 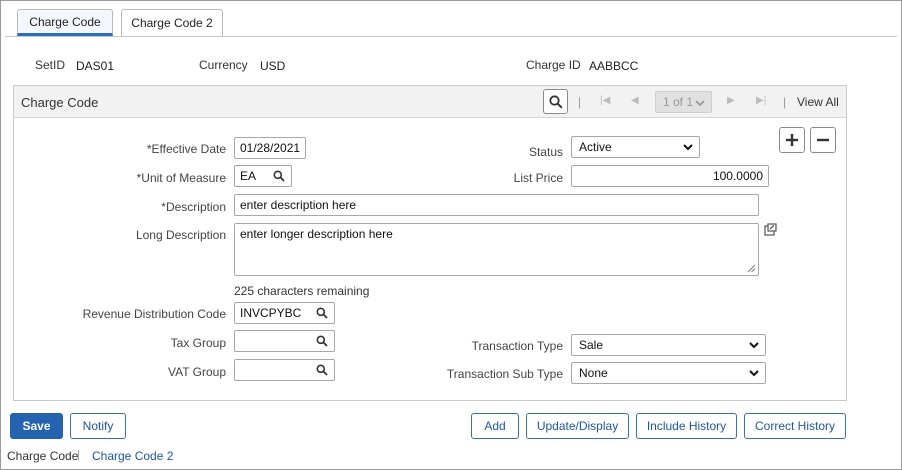 I want to click on chargeid-label: Charge ID, so click(x=553, y=65).